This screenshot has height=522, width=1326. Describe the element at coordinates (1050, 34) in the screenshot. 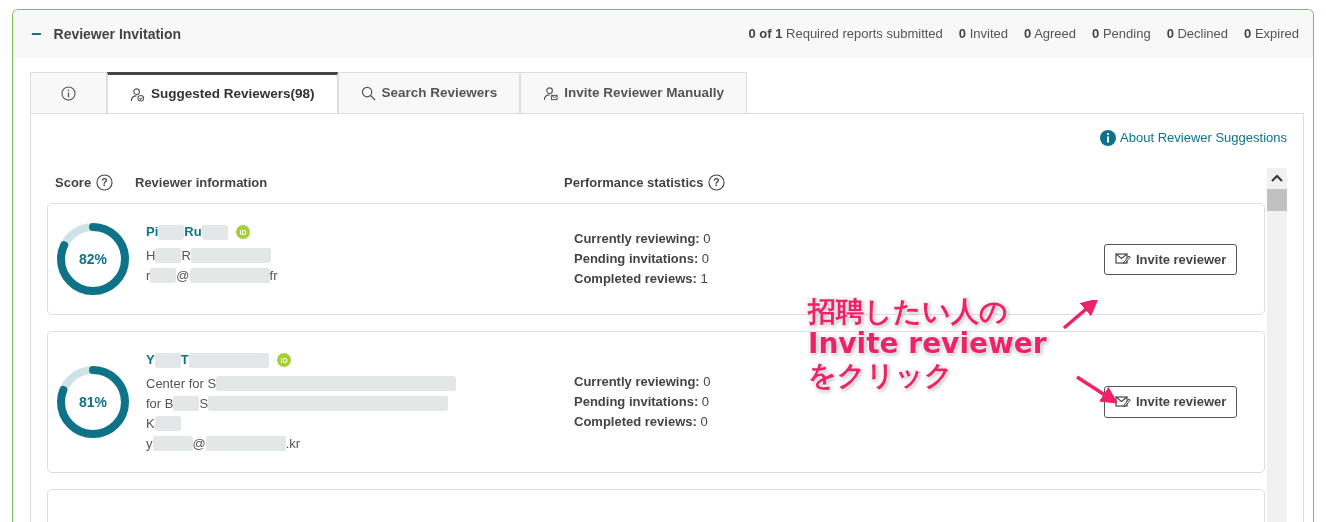

I see `status-count: 0 Agreed` at that location.